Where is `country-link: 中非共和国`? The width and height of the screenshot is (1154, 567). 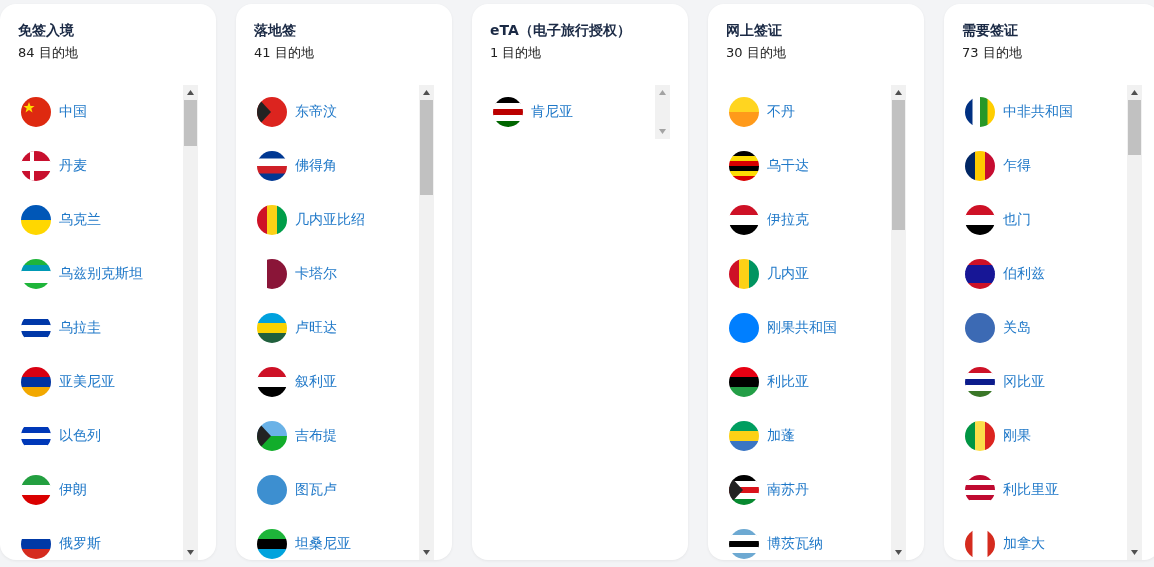 country-link: 中非共和国 is located at coordinates (1038, 112).